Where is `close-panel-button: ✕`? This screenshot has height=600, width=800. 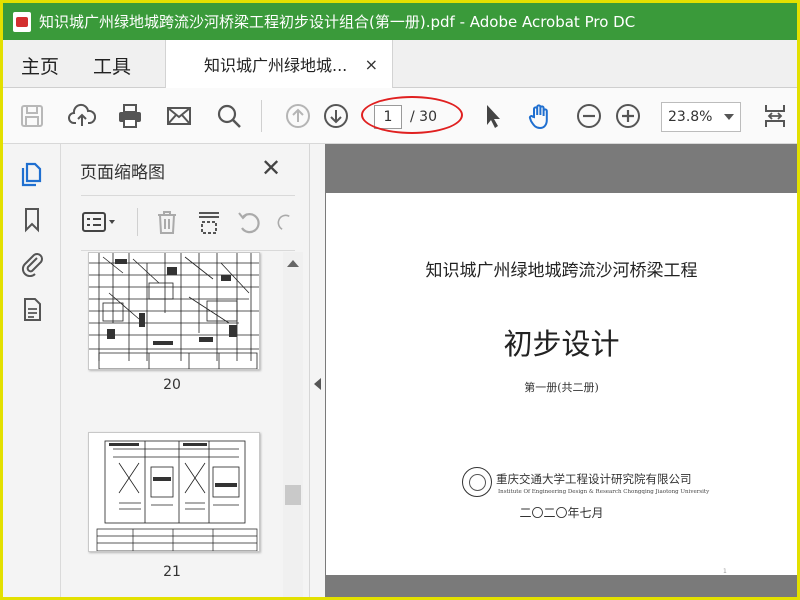
close-panel-button: ✕ is located at coordinates (271, 168).